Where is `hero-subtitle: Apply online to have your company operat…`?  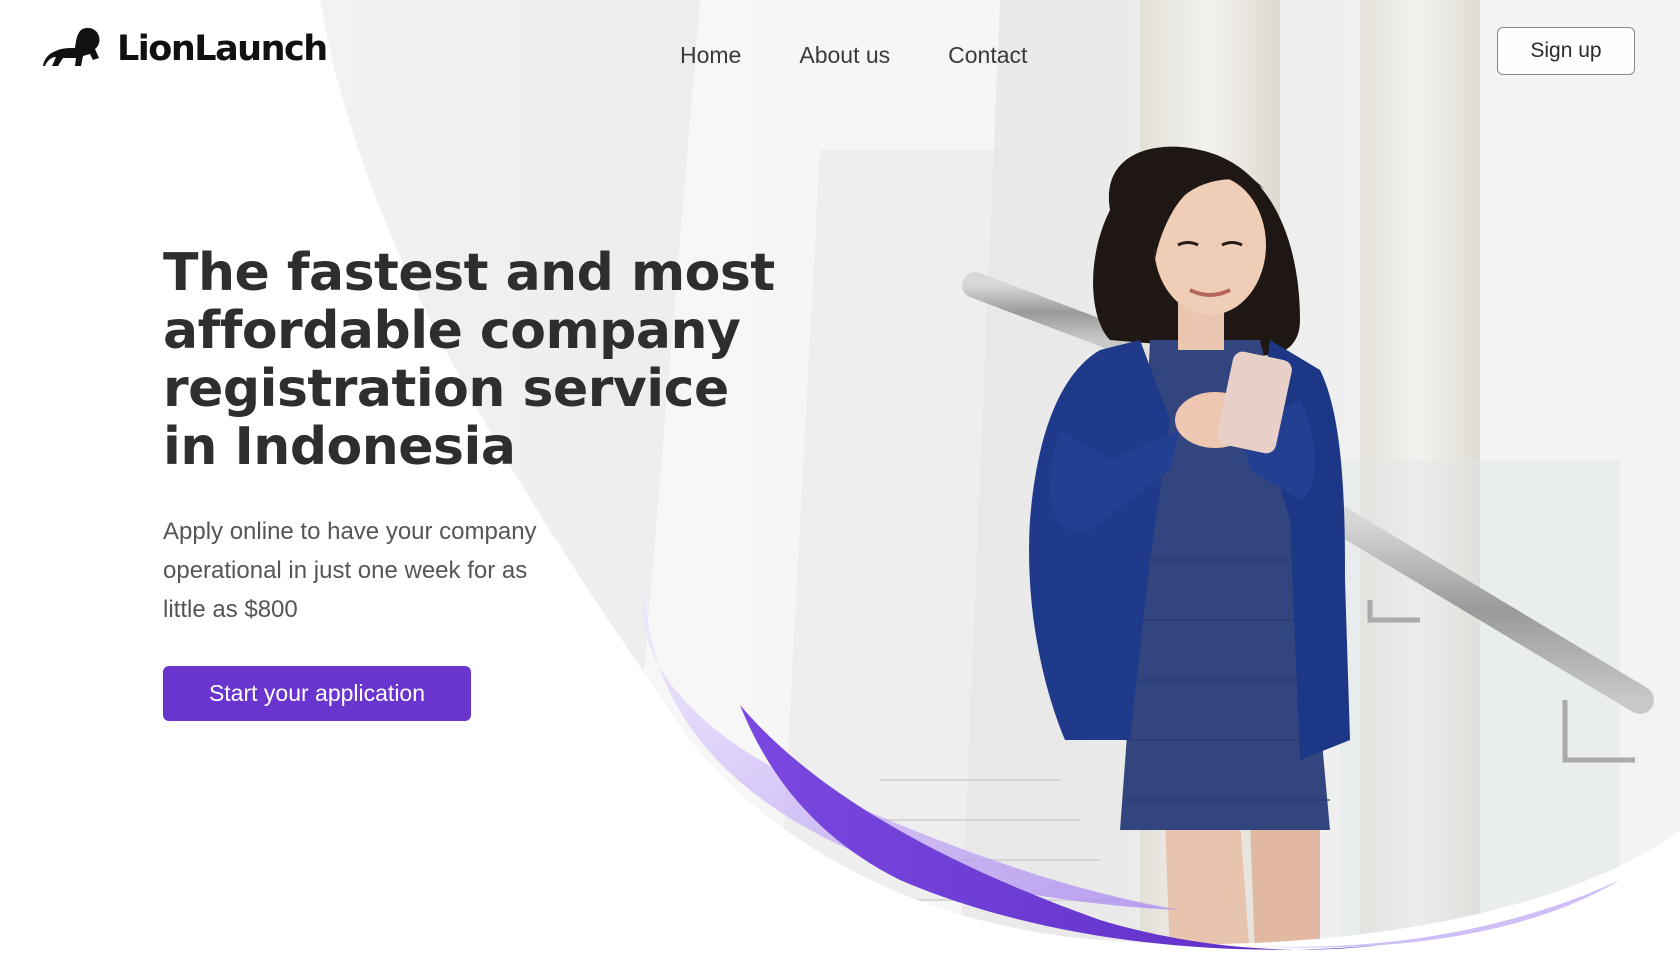 hero-subtitle: Apply online to have your company operat… is located at coordinates (378, 570).